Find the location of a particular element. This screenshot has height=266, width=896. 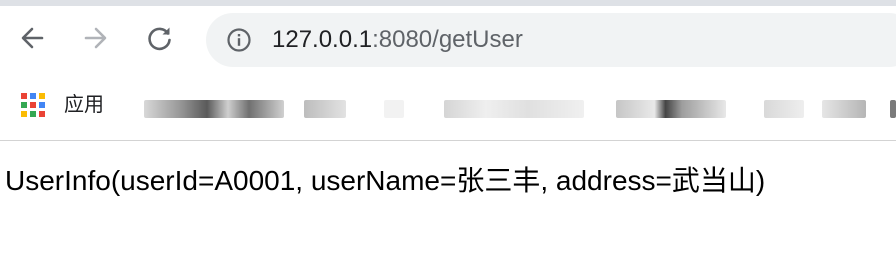

toolbar-divider is located at coordinates (448, 140).